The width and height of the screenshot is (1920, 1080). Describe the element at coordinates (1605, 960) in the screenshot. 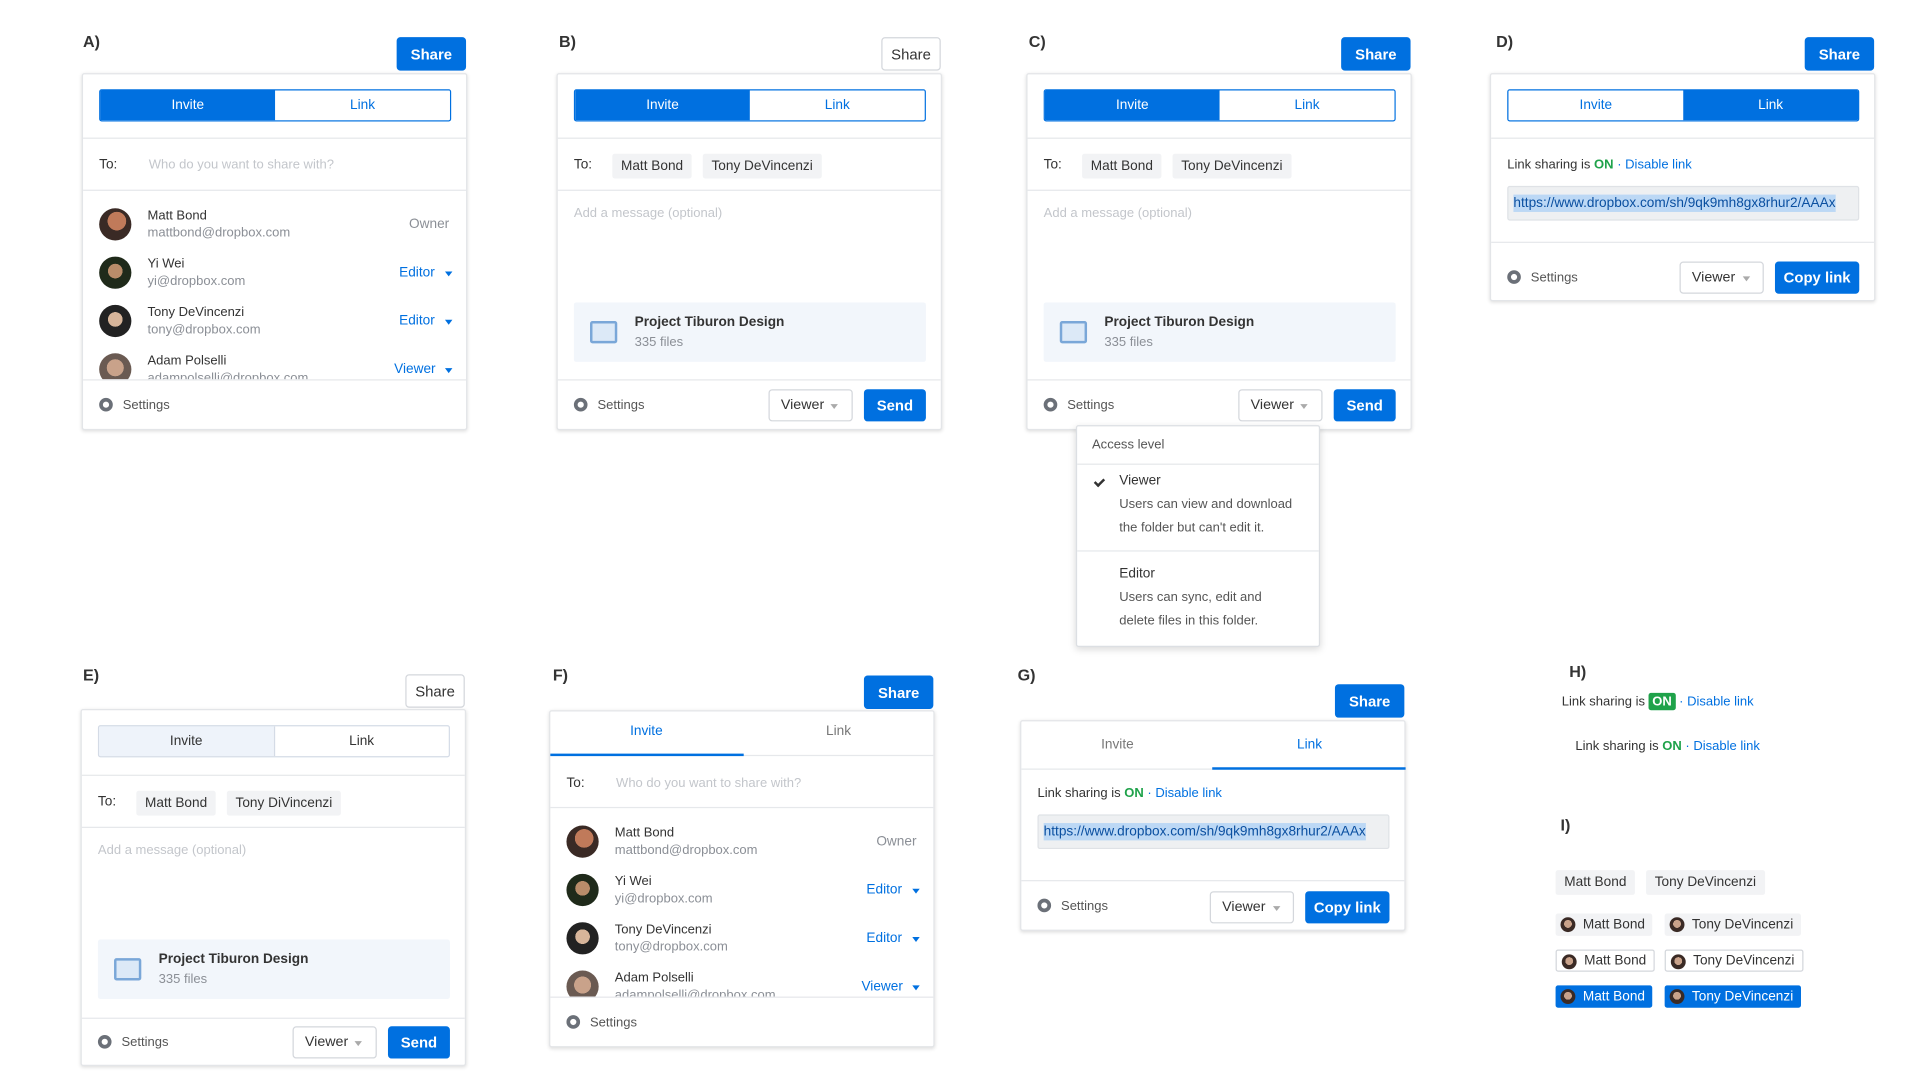

I see `recipient-chip-avatar-hover: Matt Bond` at that location.